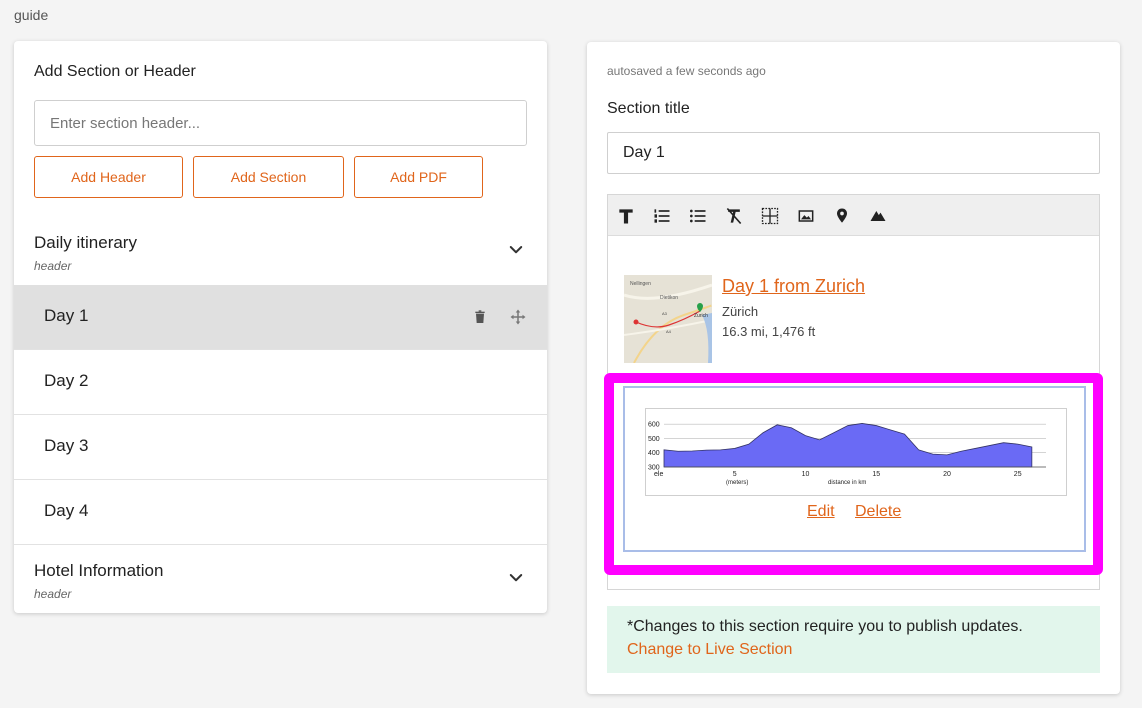 The image size is (1142, 708). What do you see at coordinates (853, 650) in the screenshot?
I see `change-to-live-link: Change to Live Section` at bounding box center [853, 650].